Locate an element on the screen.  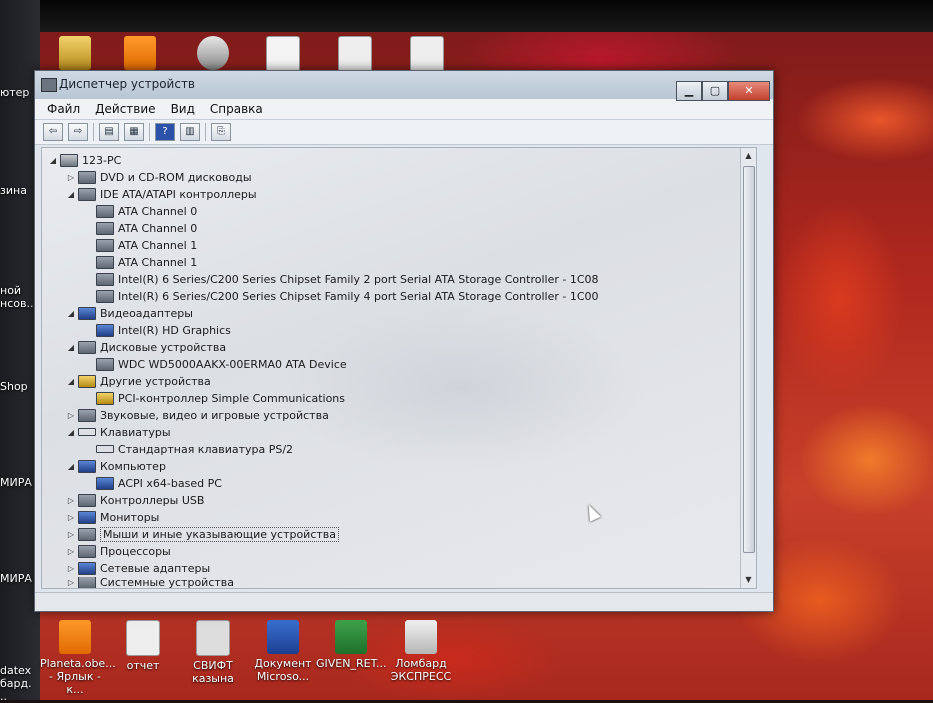
tree-node-mice: ▷ Мыши и иные указывающие устройства is located at coordinates (203, 534).